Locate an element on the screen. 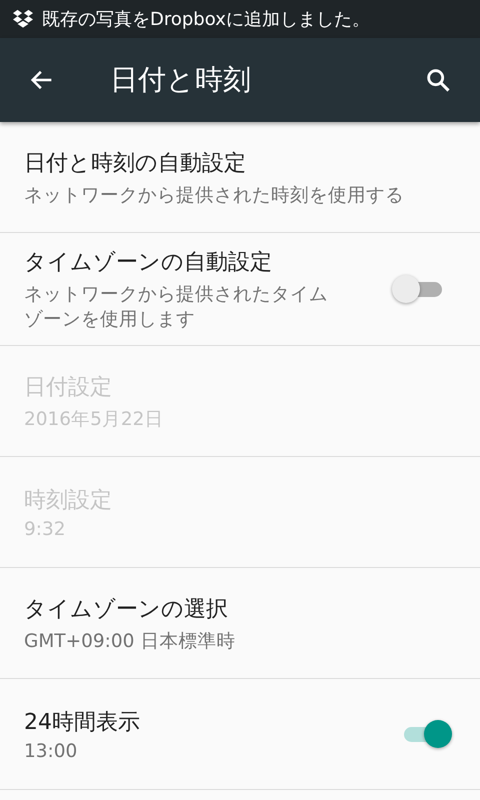 Image resolution: width=480 pixels, height=800 pixels. setting-title: タイムゾーンの自動設定 is located at coordinates (148, 263).